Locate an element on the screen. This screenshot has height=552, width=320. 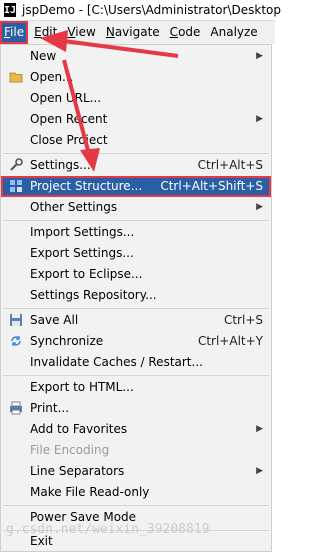
synchronize-icon is located at coordinates (16, 341).